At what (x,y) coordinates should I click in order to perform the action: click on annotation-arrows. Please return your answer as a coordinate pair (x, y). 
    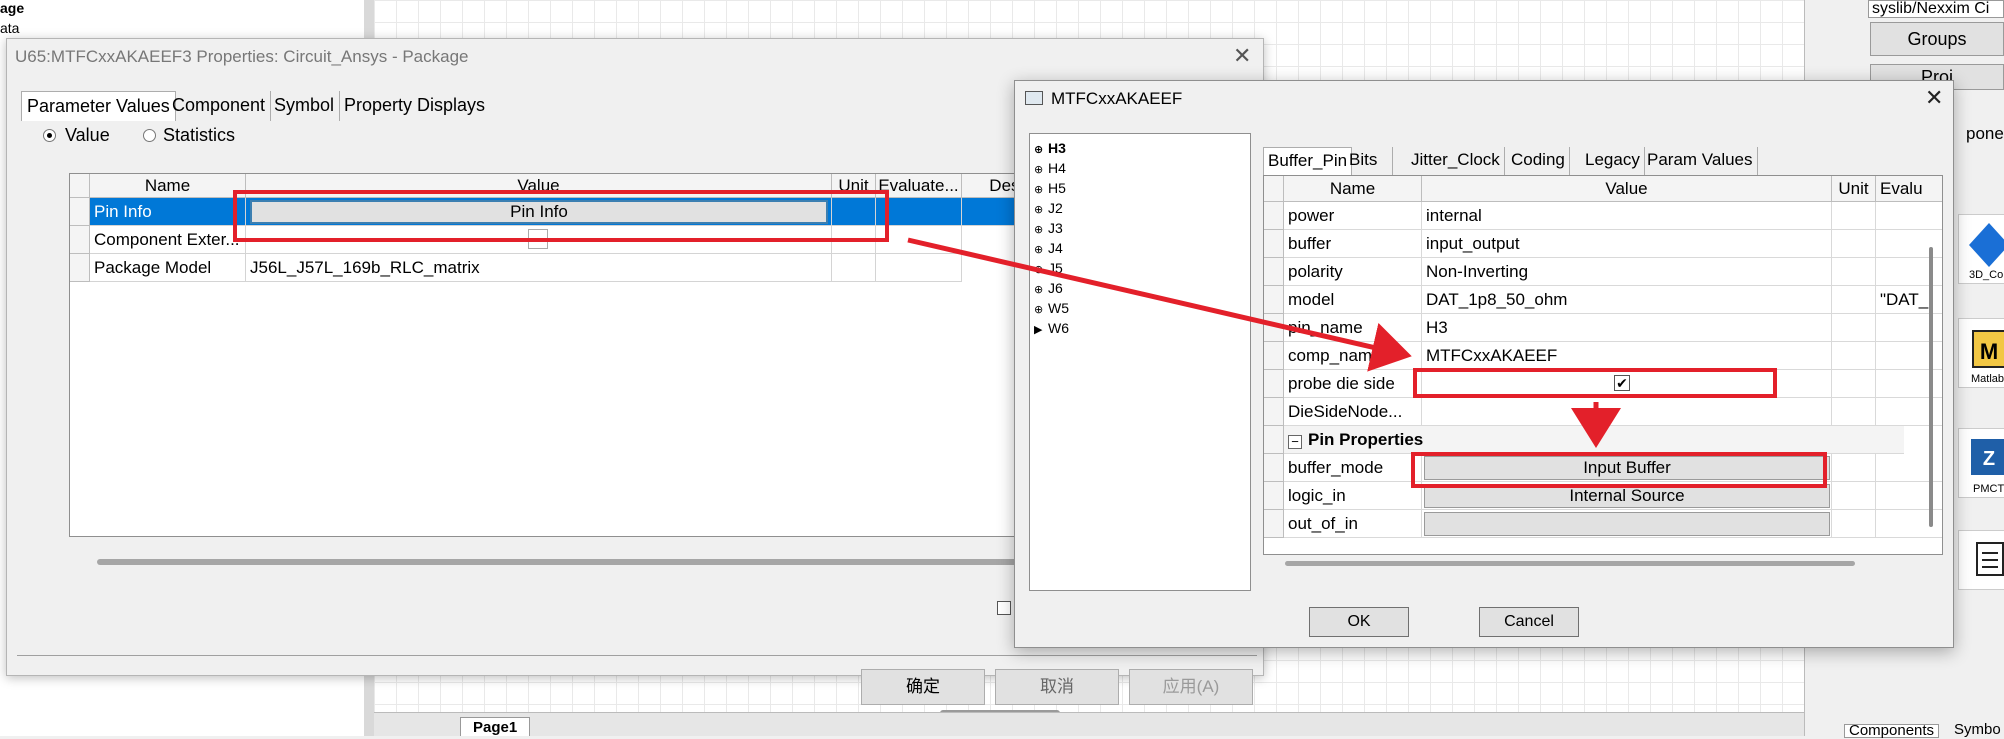
    Looking at the image, I should click on (1264, 342).